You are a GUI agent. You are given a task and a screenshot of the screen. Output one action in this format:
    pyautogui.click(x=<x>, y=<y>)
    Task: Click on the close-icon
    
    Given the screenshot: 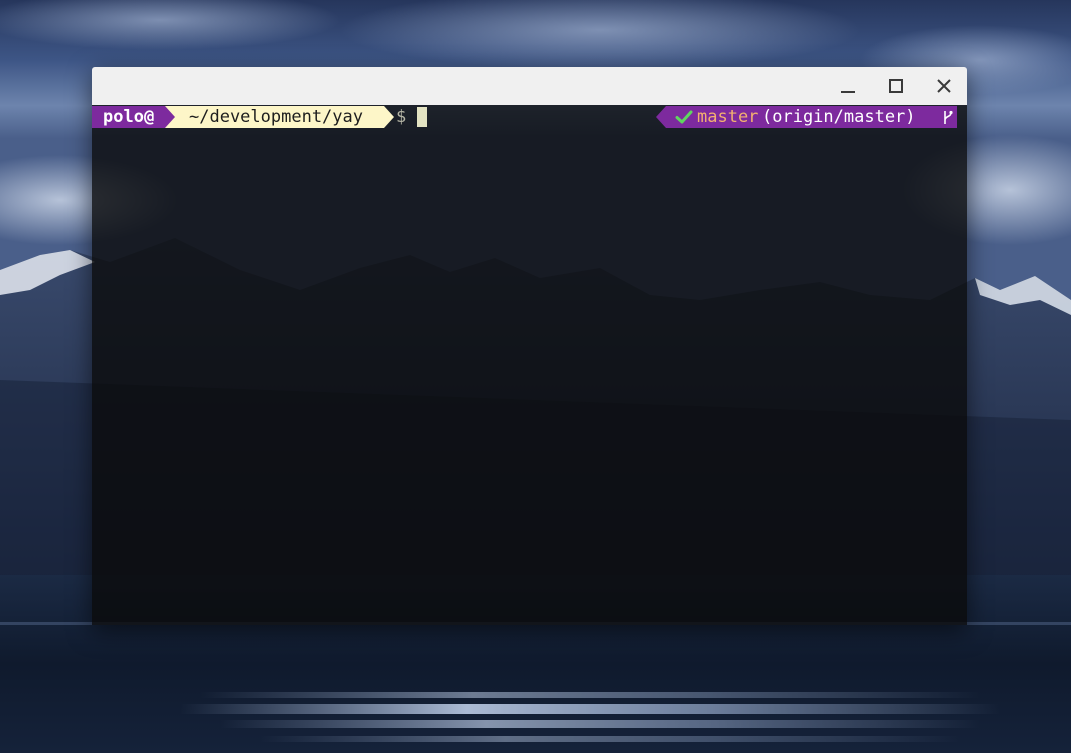 What is the action you would take?
    pyautogui.click(x=944, y=86)
    